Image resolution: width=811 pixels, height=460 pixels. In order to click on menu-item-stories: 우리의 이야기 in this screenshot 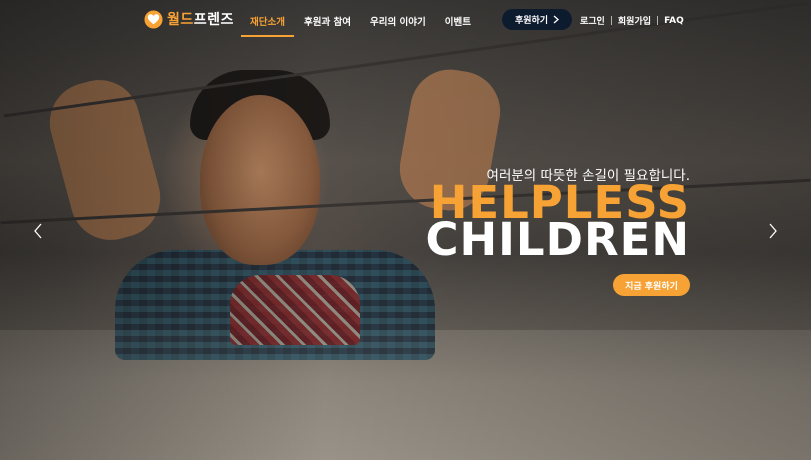, I will do `click(398, 18)`.